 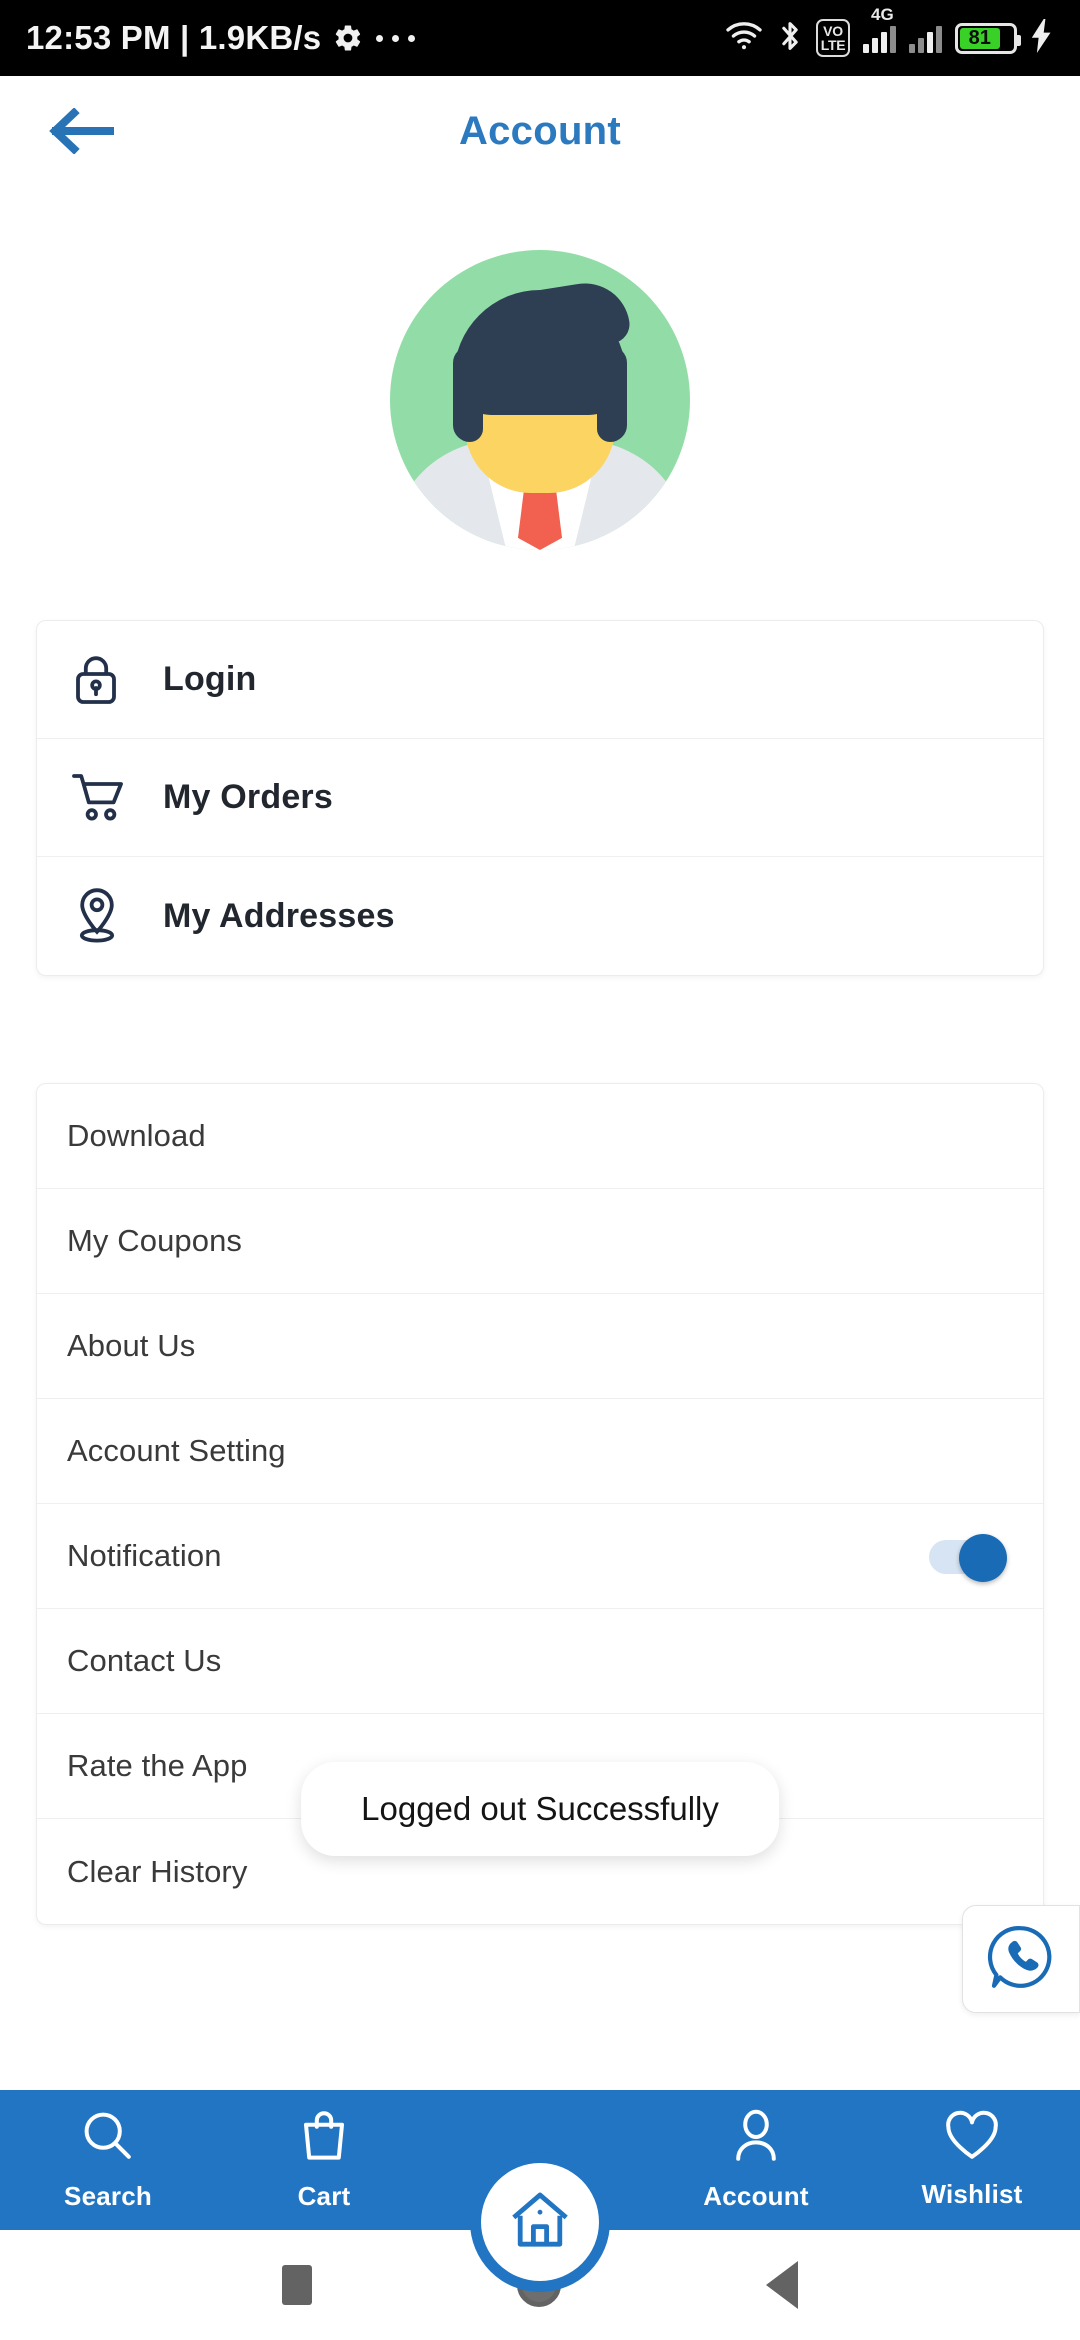 What do you see at coordinates (83, 131) in the screenshot?
I see `back-button` at bounding box center [83, 131].